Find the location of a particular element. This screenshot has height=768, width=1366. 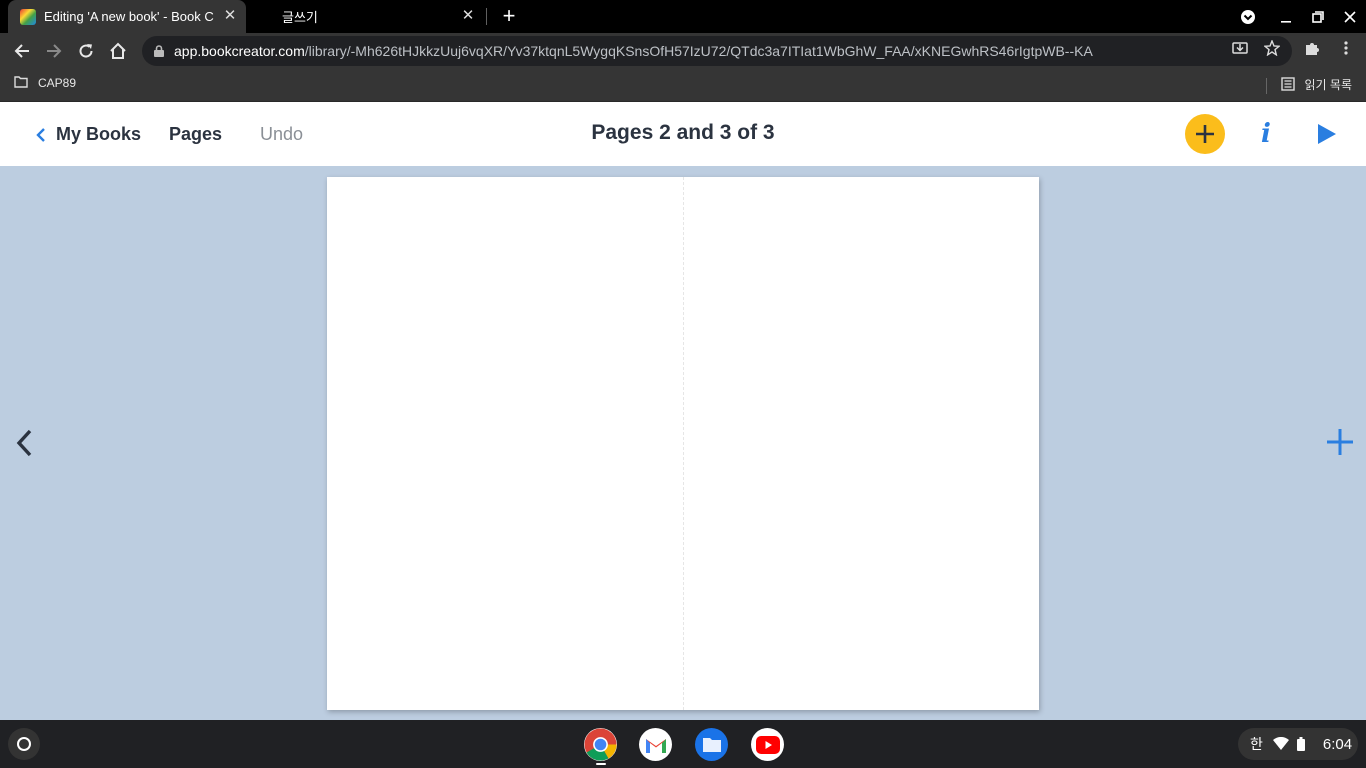

reading-list-button: 읽기 목록 is located at coordinates (1316, 84).